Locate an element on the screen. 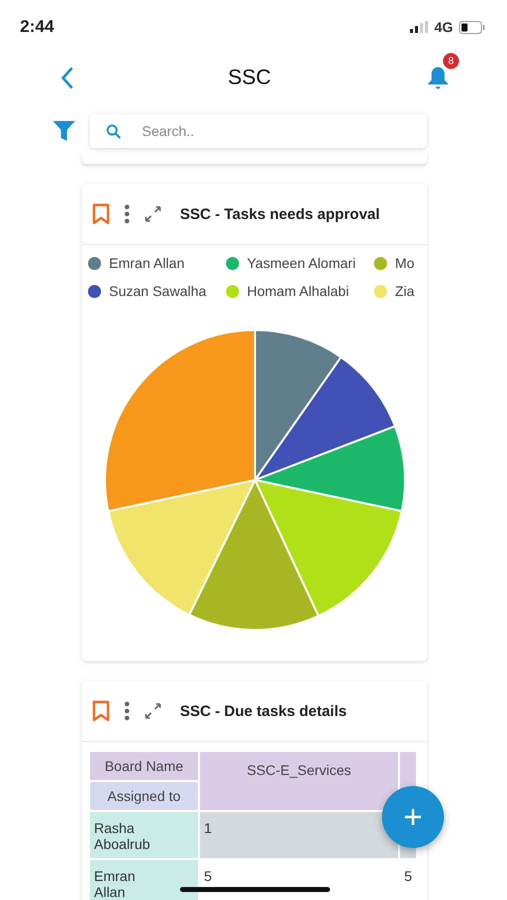  legend-label: Mo is located at coordinates (404, 263).